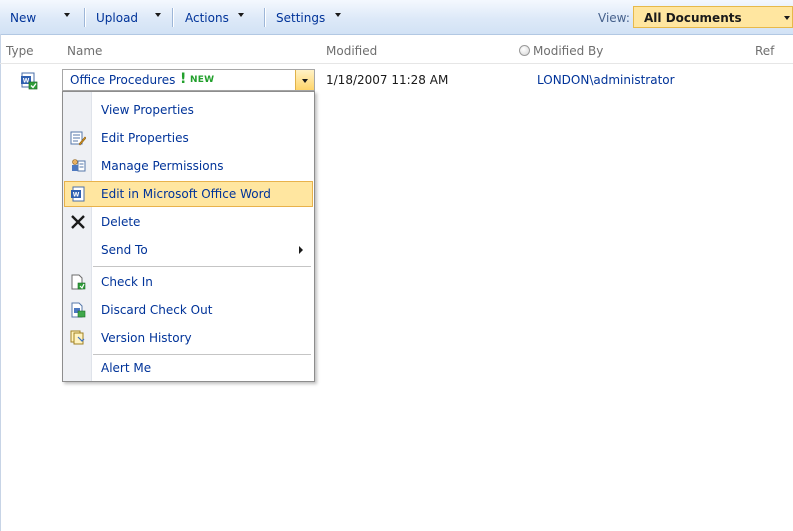  Describe the element at coordinates (301, 250) in the screenshot. I see `submenu-arrow-icon` at that location.